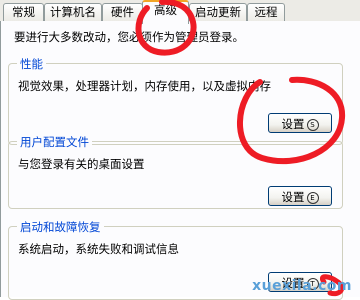  I want to click on tab-hardware: 硬件, so click(122, 12).